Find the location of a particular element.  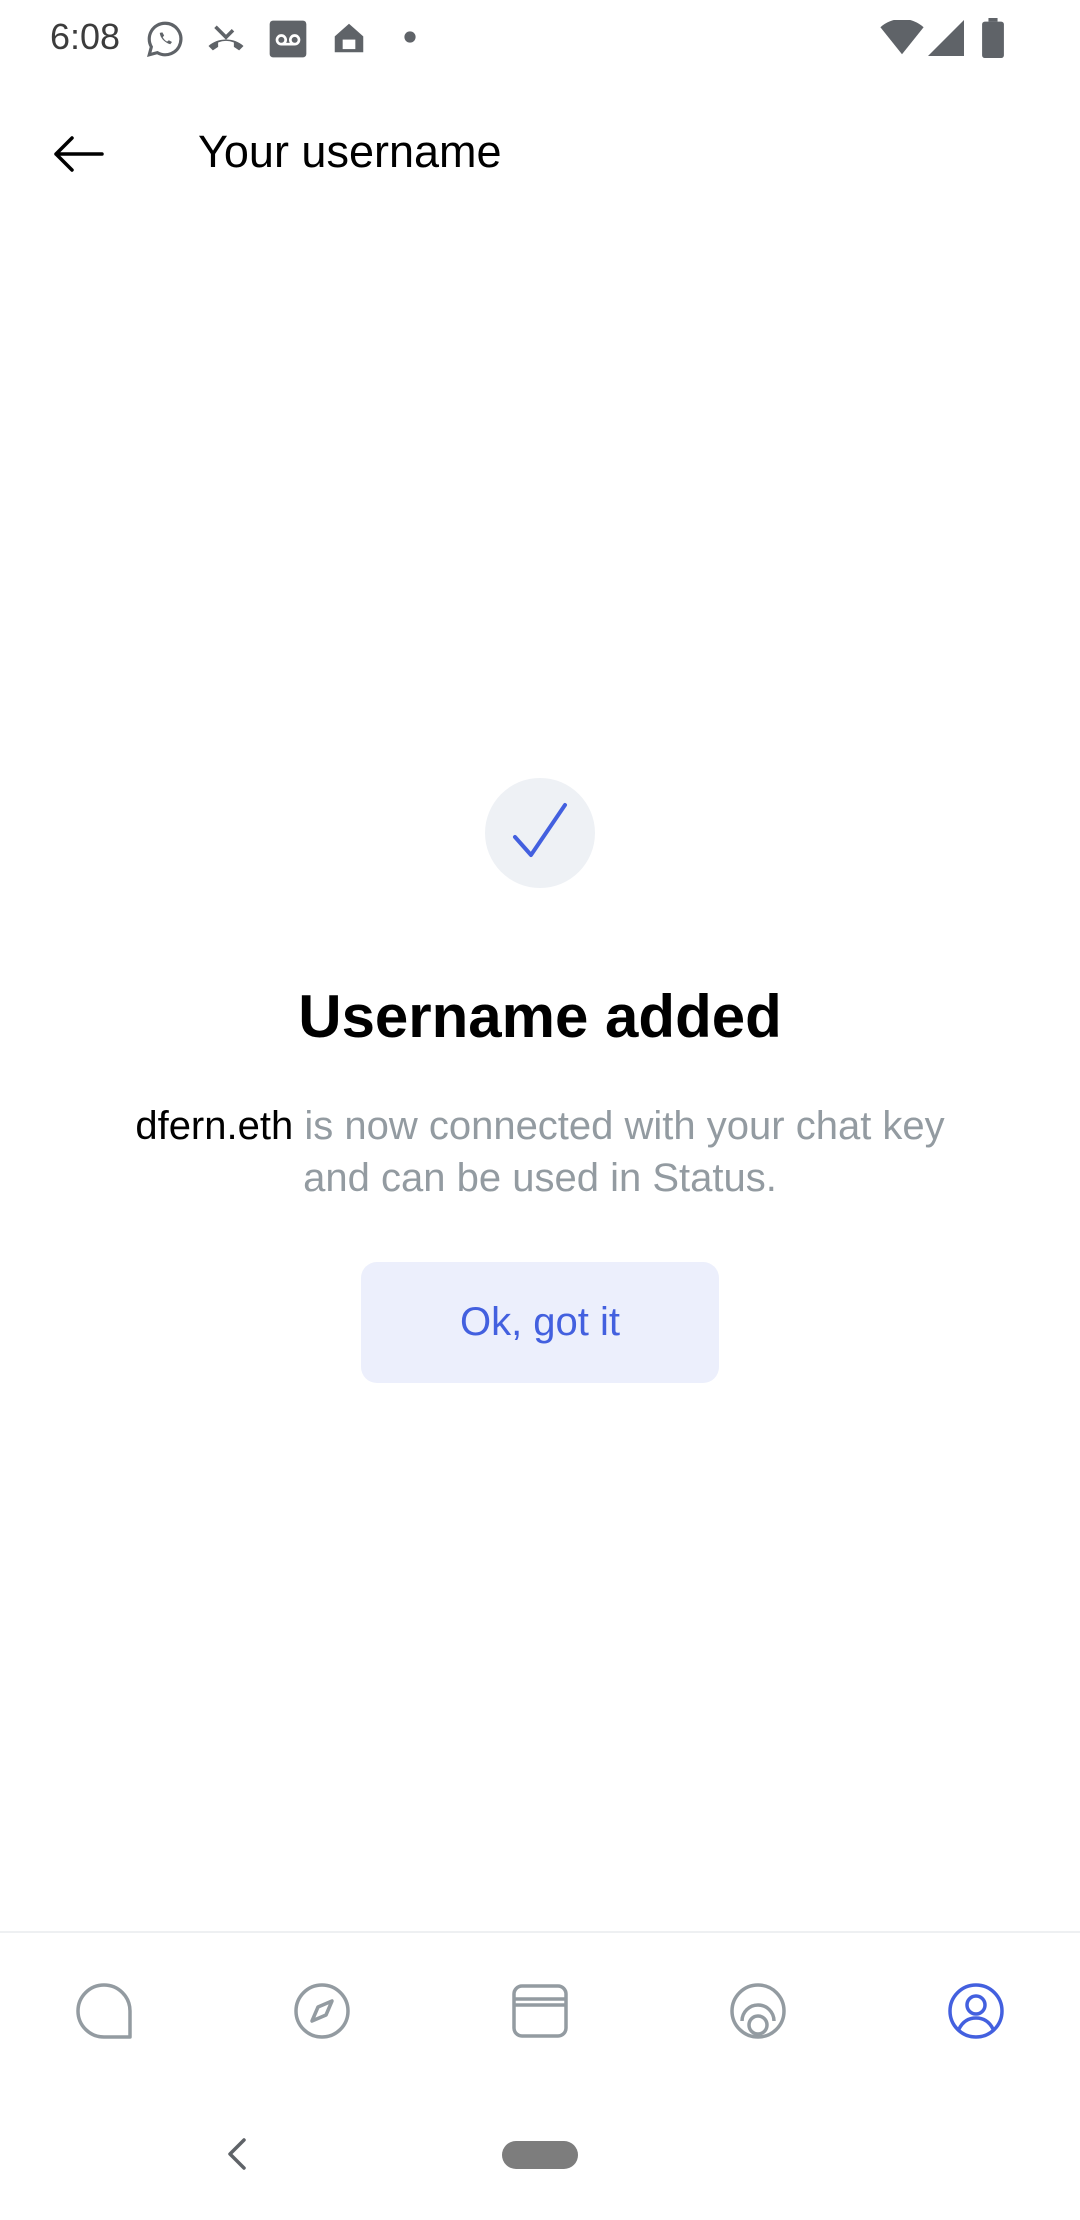

system-nav-bar is located at coordinates (540, 2155).